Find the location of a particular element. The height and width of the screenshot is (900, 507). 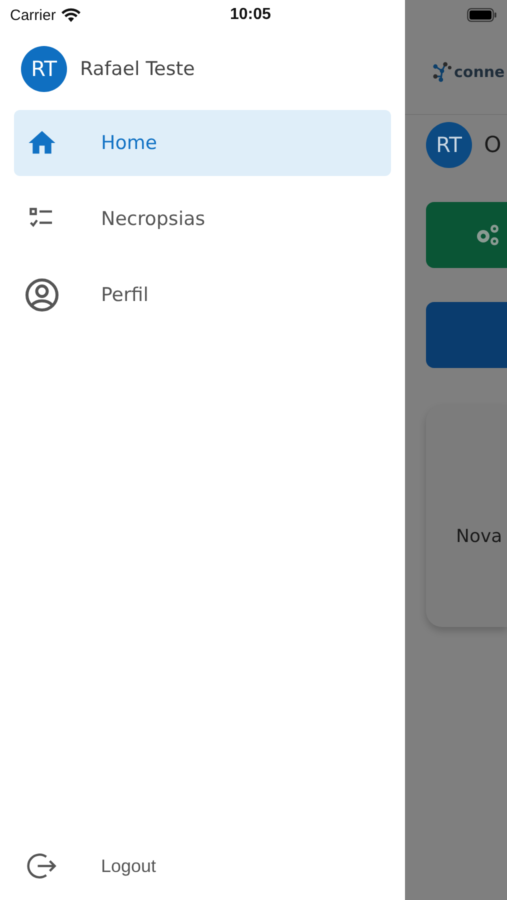

wifi-icon is located at coordinates (70, 15).